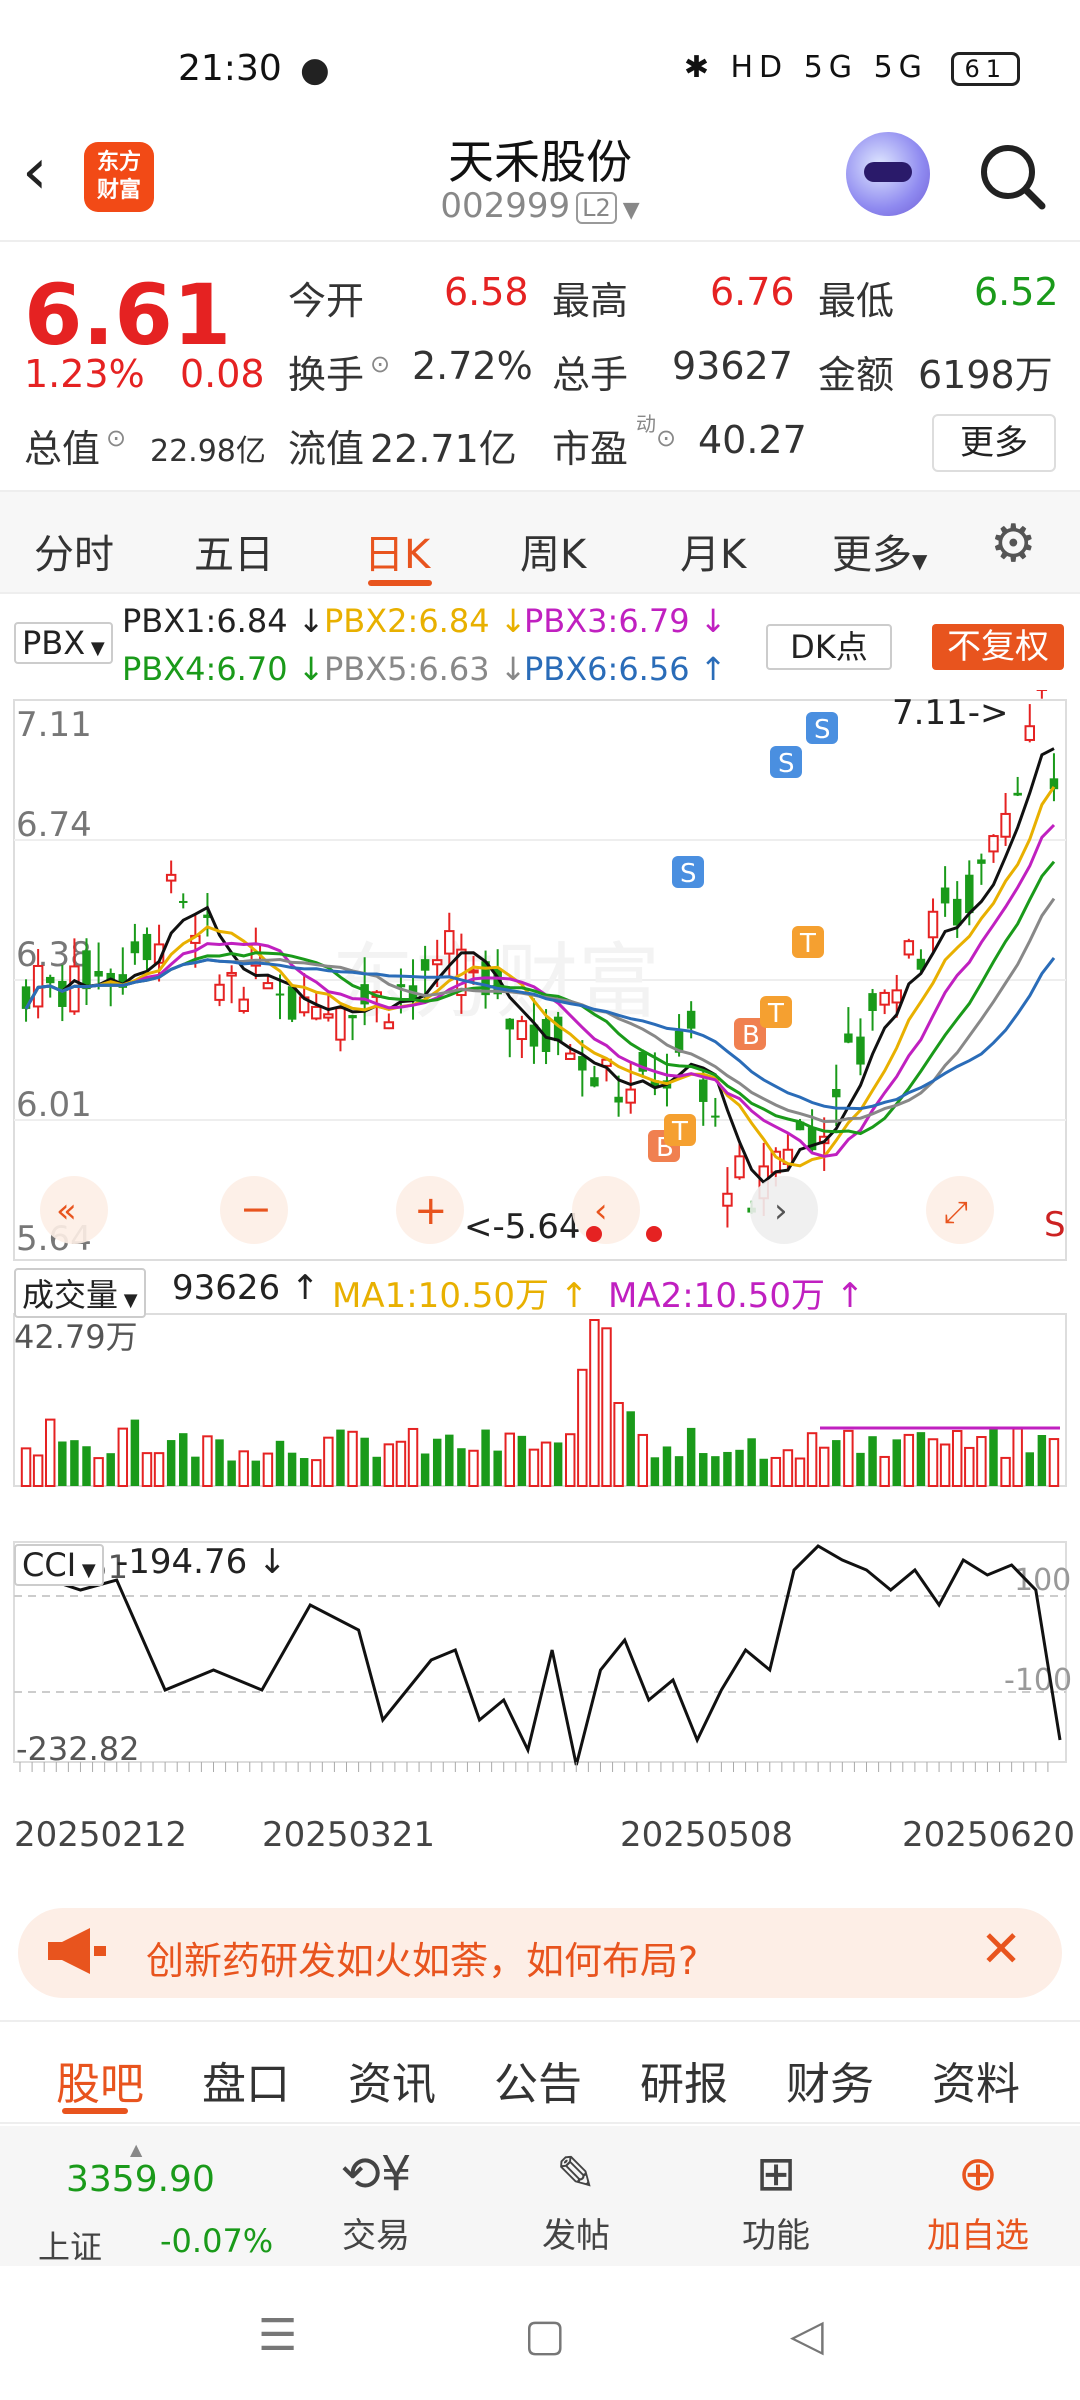 The height and width of the screenshot is (2400, 1080). What do you see at coordinates (879, 551) in the screenshot?
I see `tab-more: 更多▼` at bounding box center [879, 551].